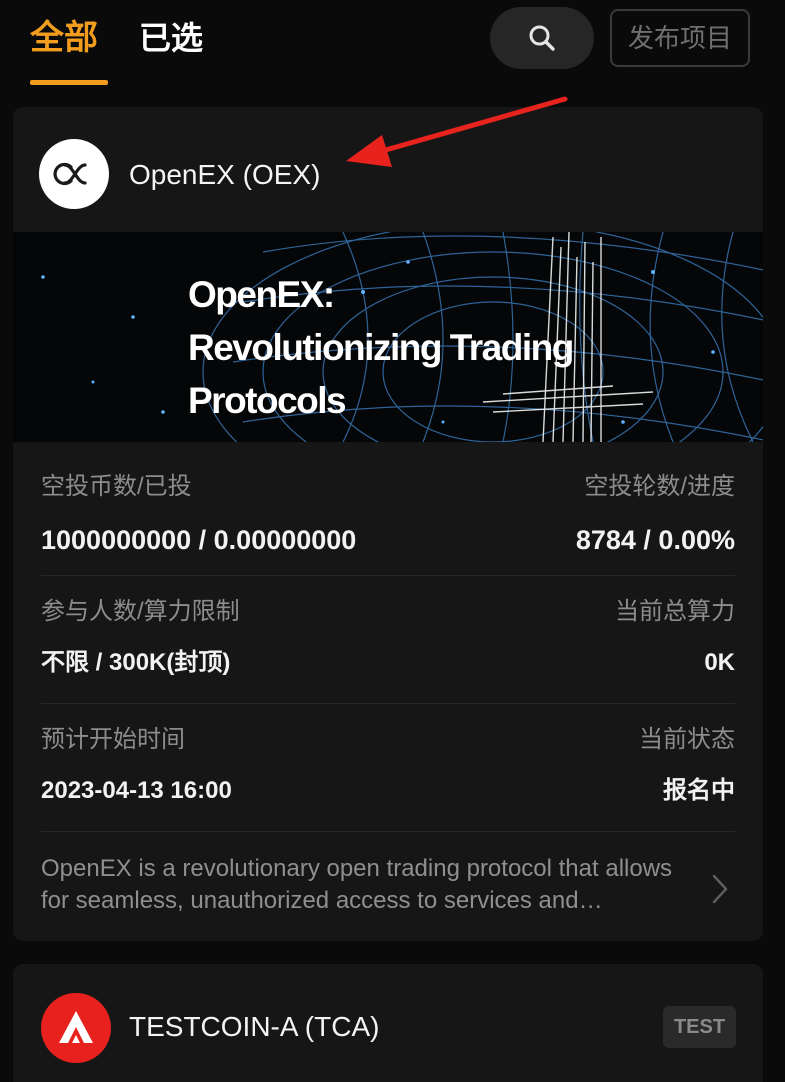  What do you see at coordinates (254, 1026) in the screenshot?
I see `project-name: TESTCOIN-A (TCA)` at bounding box center [254, 1026].